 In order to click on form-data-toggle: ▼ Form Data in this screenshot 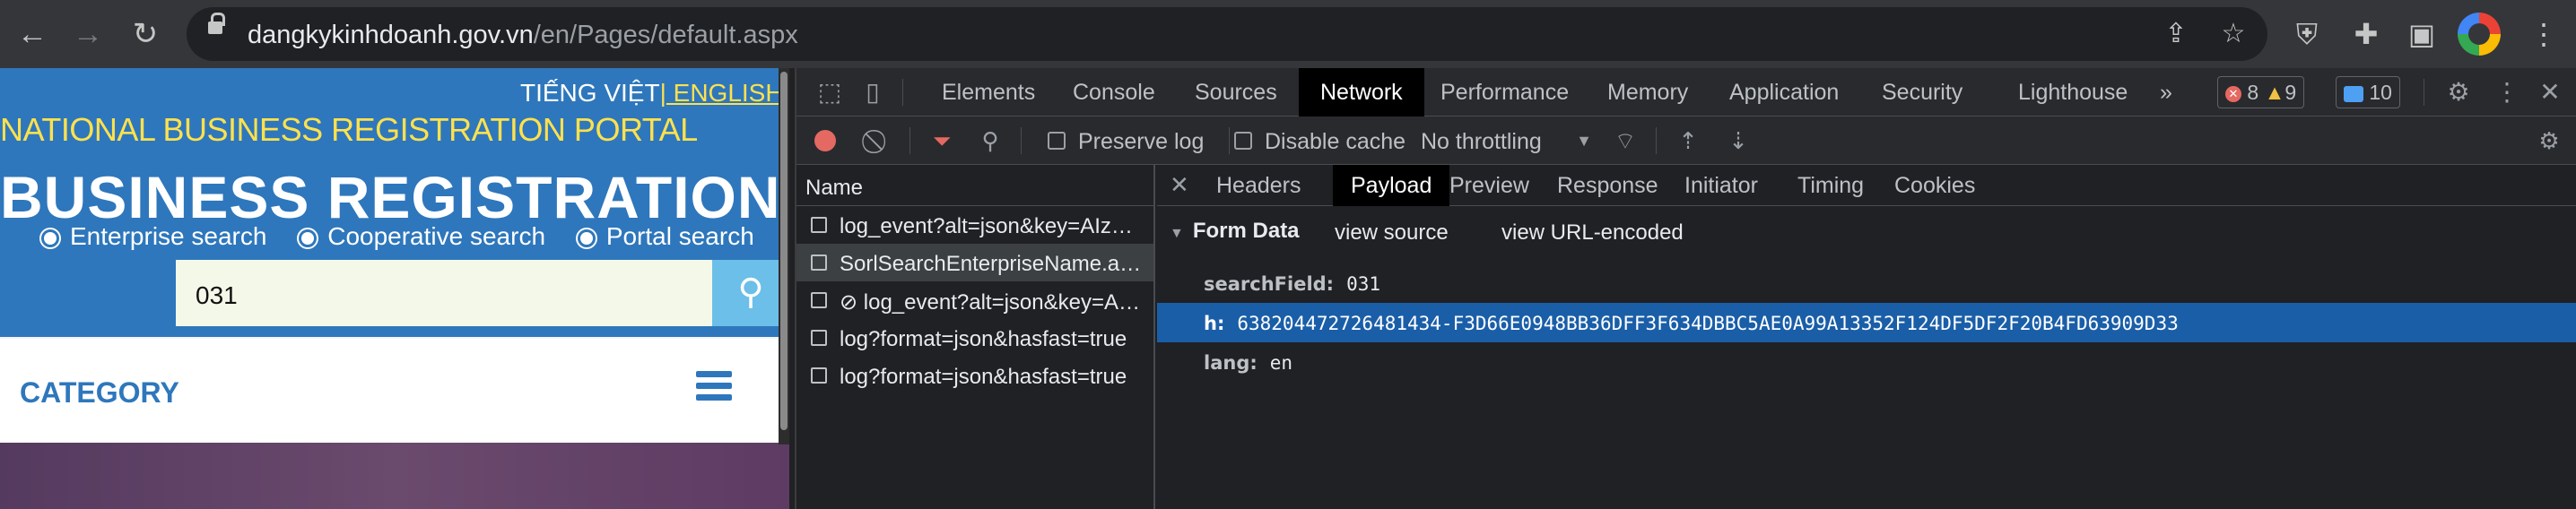, I will do `click(1235, 231)`.